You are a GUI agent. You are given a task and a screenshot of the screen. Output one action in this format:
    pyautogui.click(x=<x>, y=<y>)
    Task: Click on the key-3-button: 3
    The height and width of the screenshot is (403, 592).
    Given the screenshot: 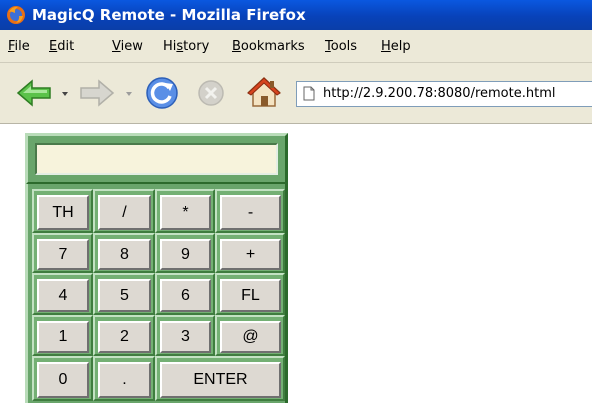 What is the action you would take?
    pyautogui.click(x=185, y=337)
    